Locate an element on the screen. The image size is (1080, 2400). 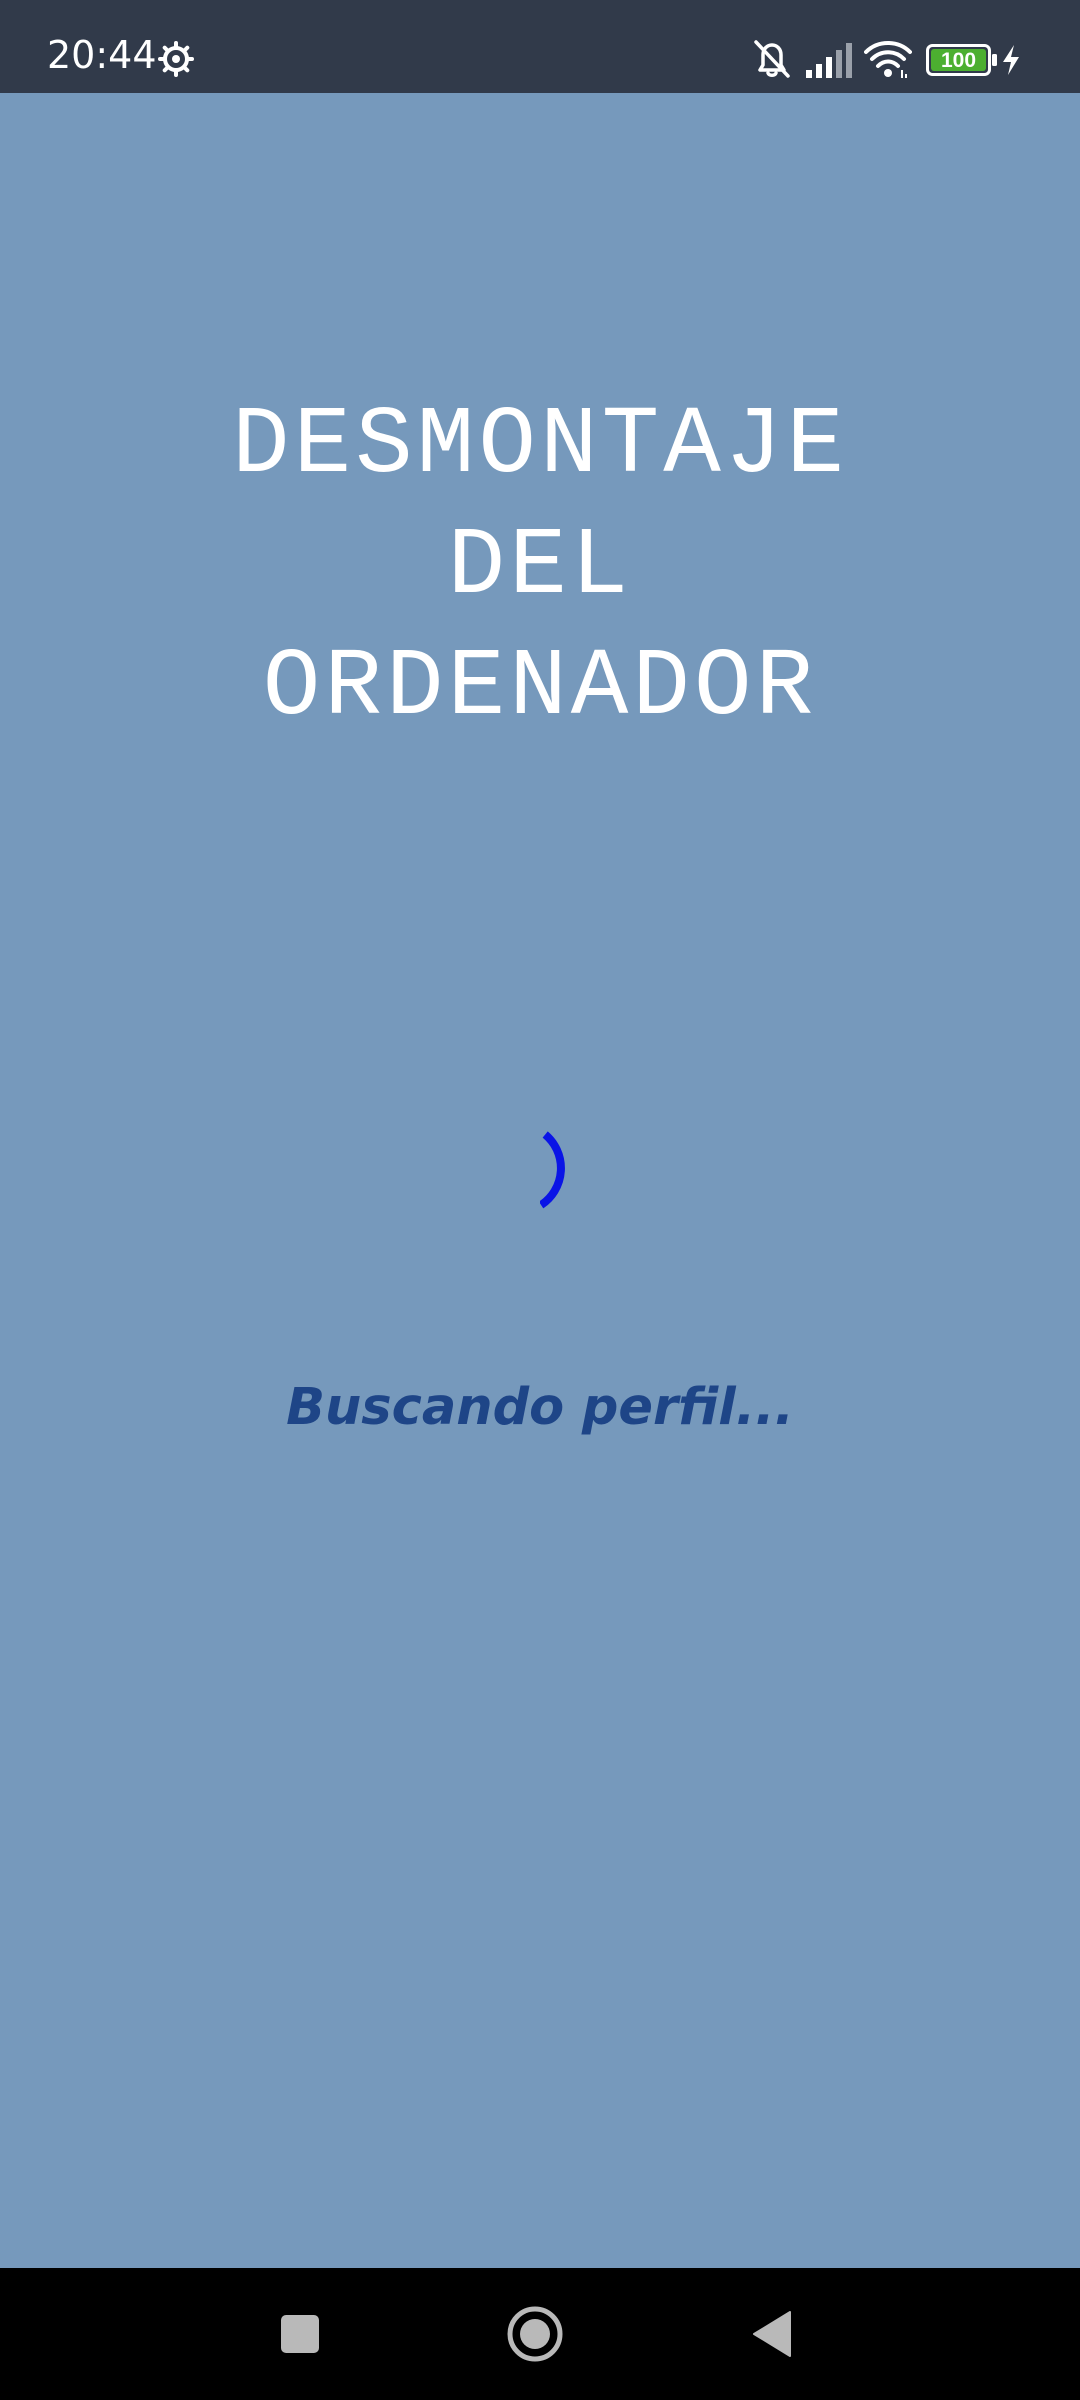
signal-icon is located at coordinates (829, 60).